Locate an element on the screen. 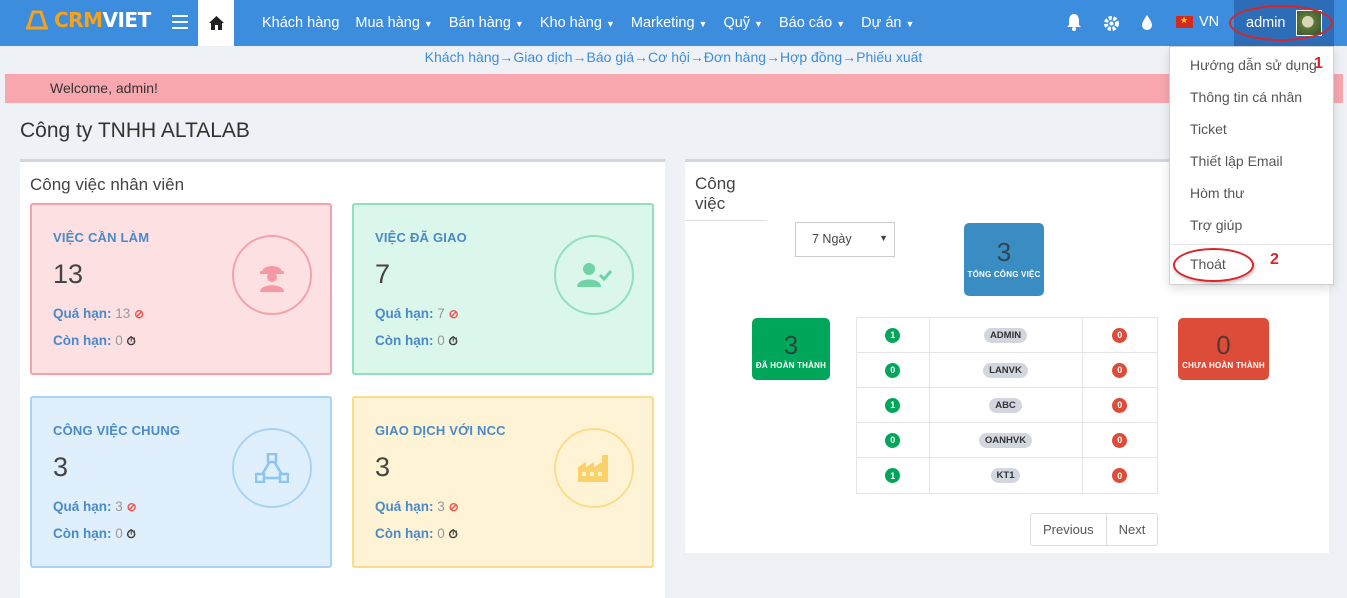 The height and width of the screenshot is (598, 1347). pagination: Previous Next is located at coordinates (1094, 529).